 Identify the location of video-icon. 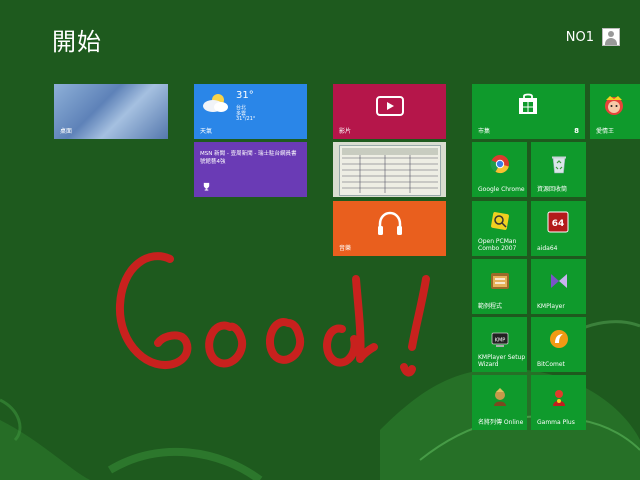
(390, 106).